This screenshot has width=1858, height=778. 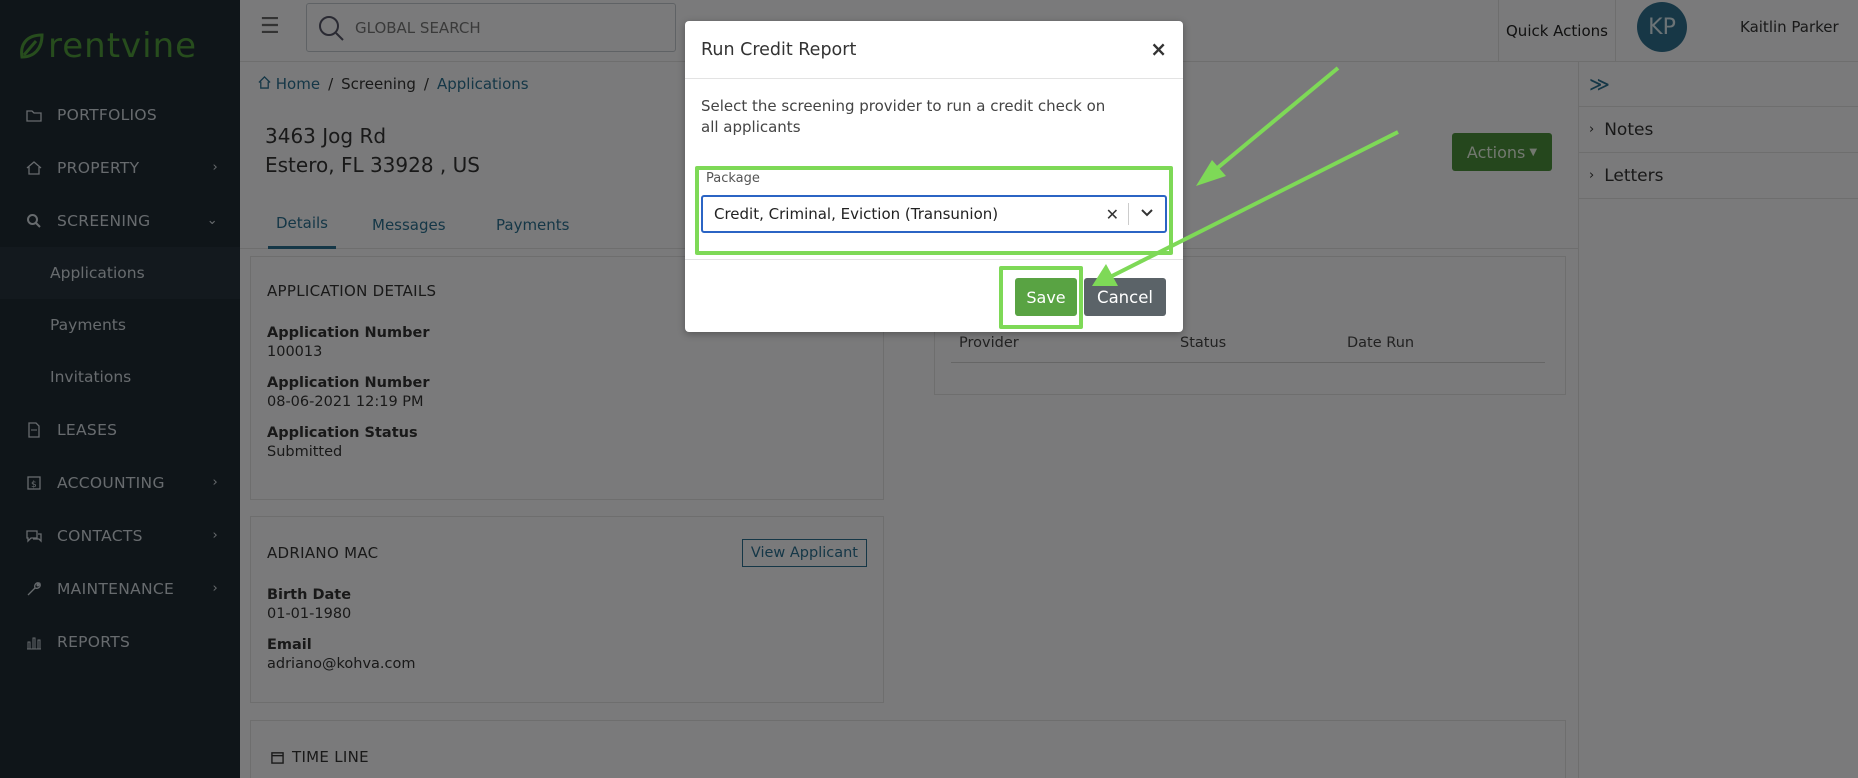 I want to click on package-label: Package, so click(x=733, y=178).